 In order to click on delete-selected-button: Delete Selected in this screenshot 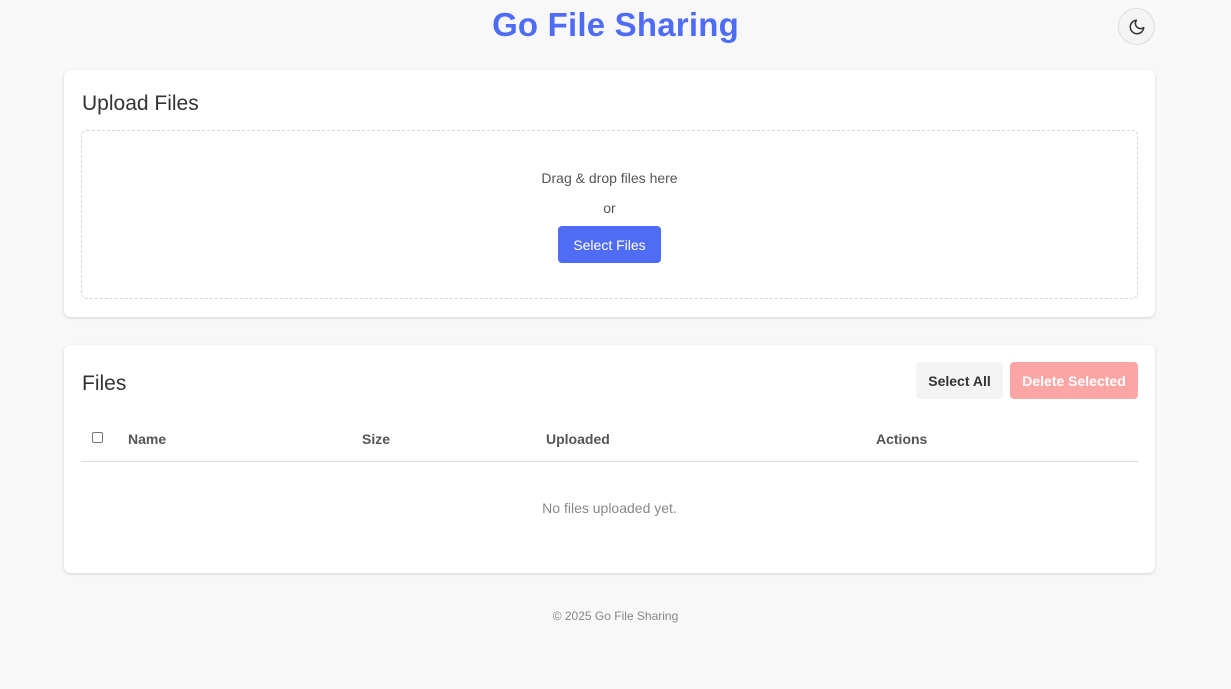, I will do `click(1074, 380)`.